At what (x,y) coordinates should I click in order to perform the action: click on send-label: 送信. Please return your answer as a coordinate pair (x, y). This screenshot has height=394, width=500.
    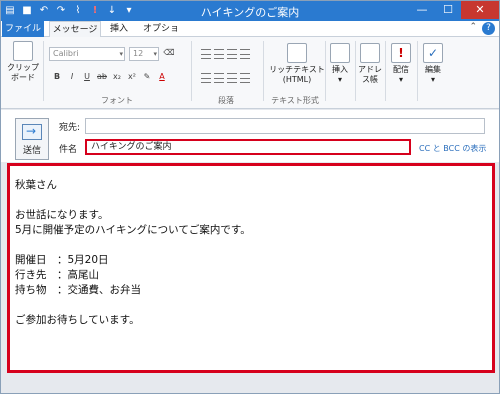
    Looking at the image, I should click on (31, 151).